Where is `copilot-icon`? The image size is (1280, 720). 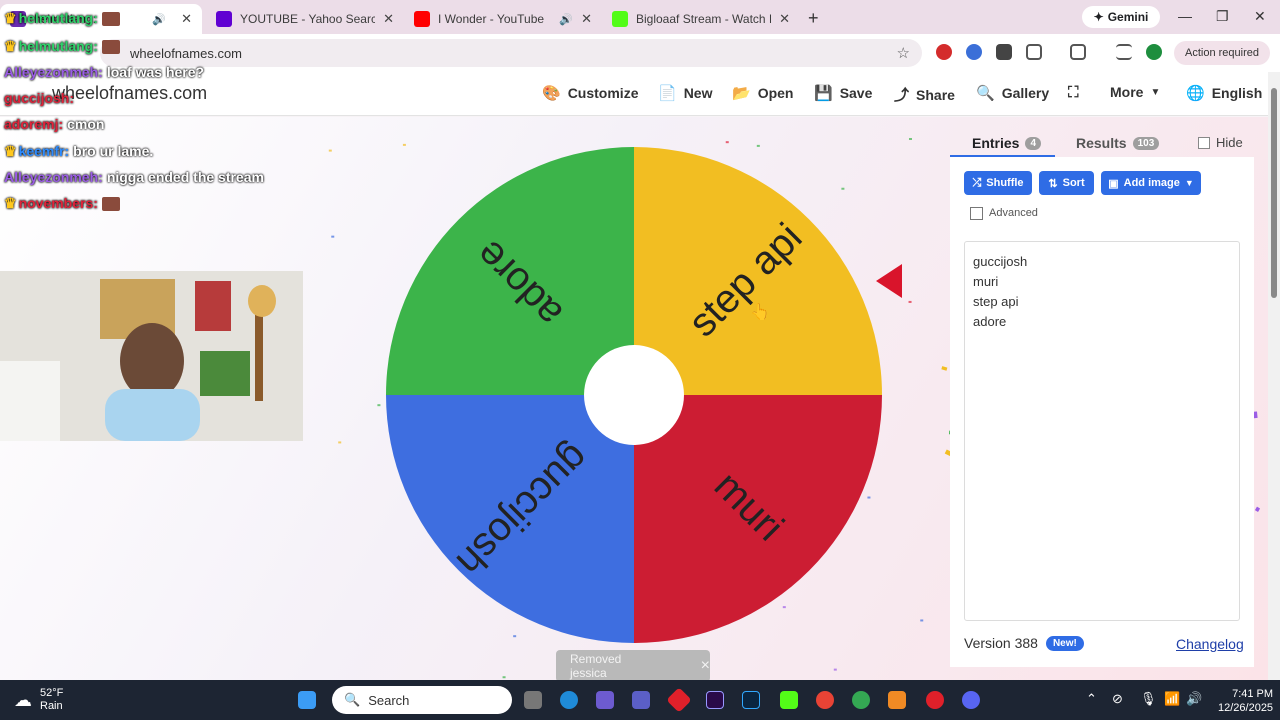
copilot-icon is located at coordinates (605, 700).